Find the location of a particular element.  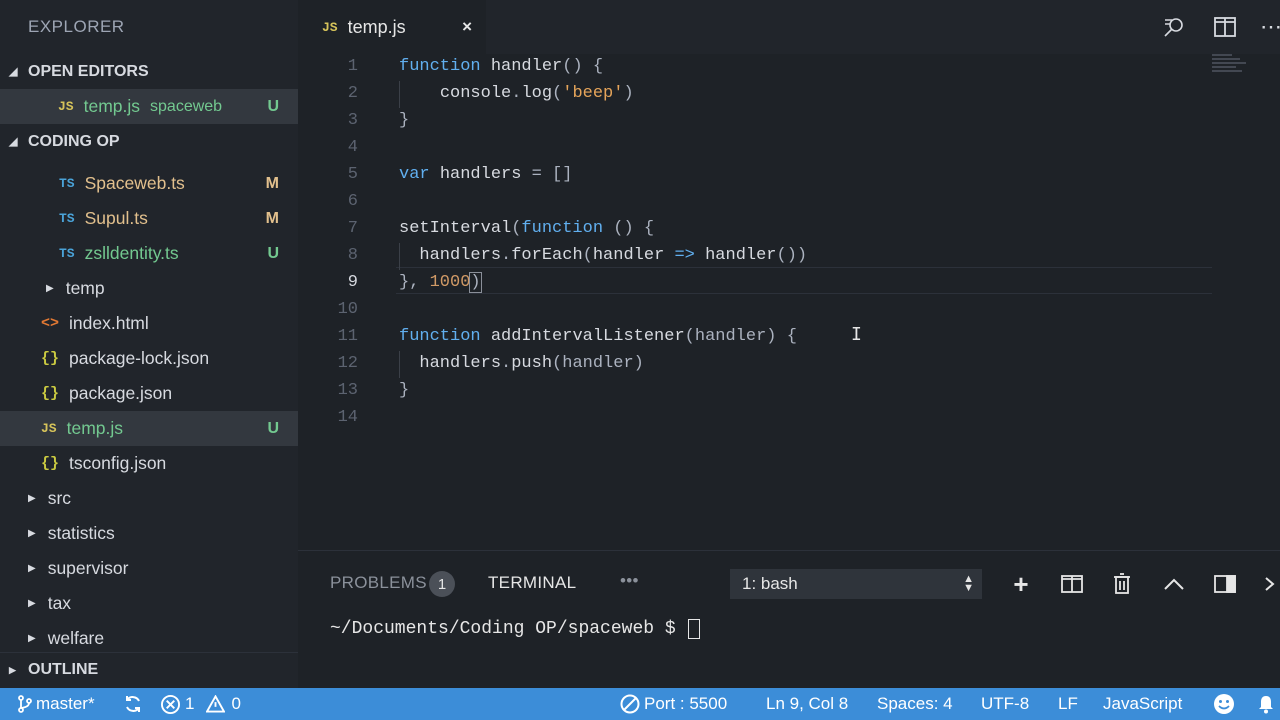

folder-item-supervisor: ▶ supervisor is located at coordinates (149, 568).